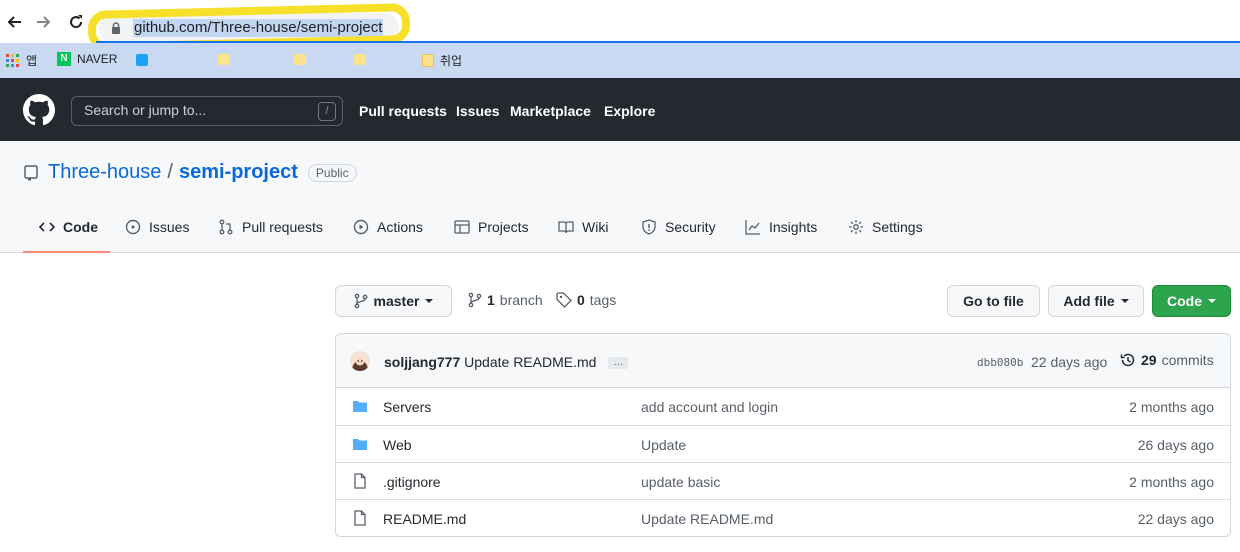 The width and height of the screenshot is (1240, 552). I want to click on tag-icon, so click(564, 300).